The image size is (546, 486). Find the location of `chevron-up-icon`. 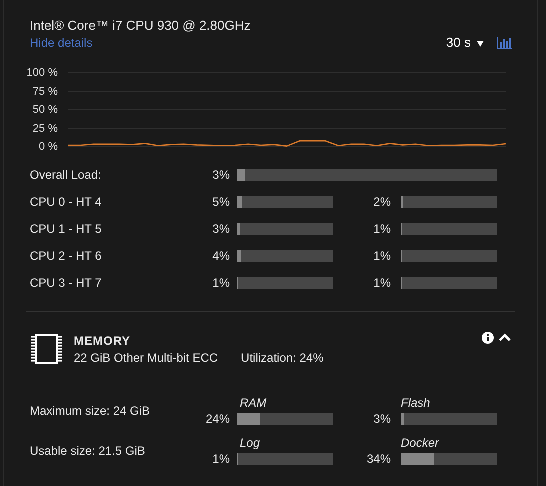

chevron-up-icon is located at coordinates (505, 338).